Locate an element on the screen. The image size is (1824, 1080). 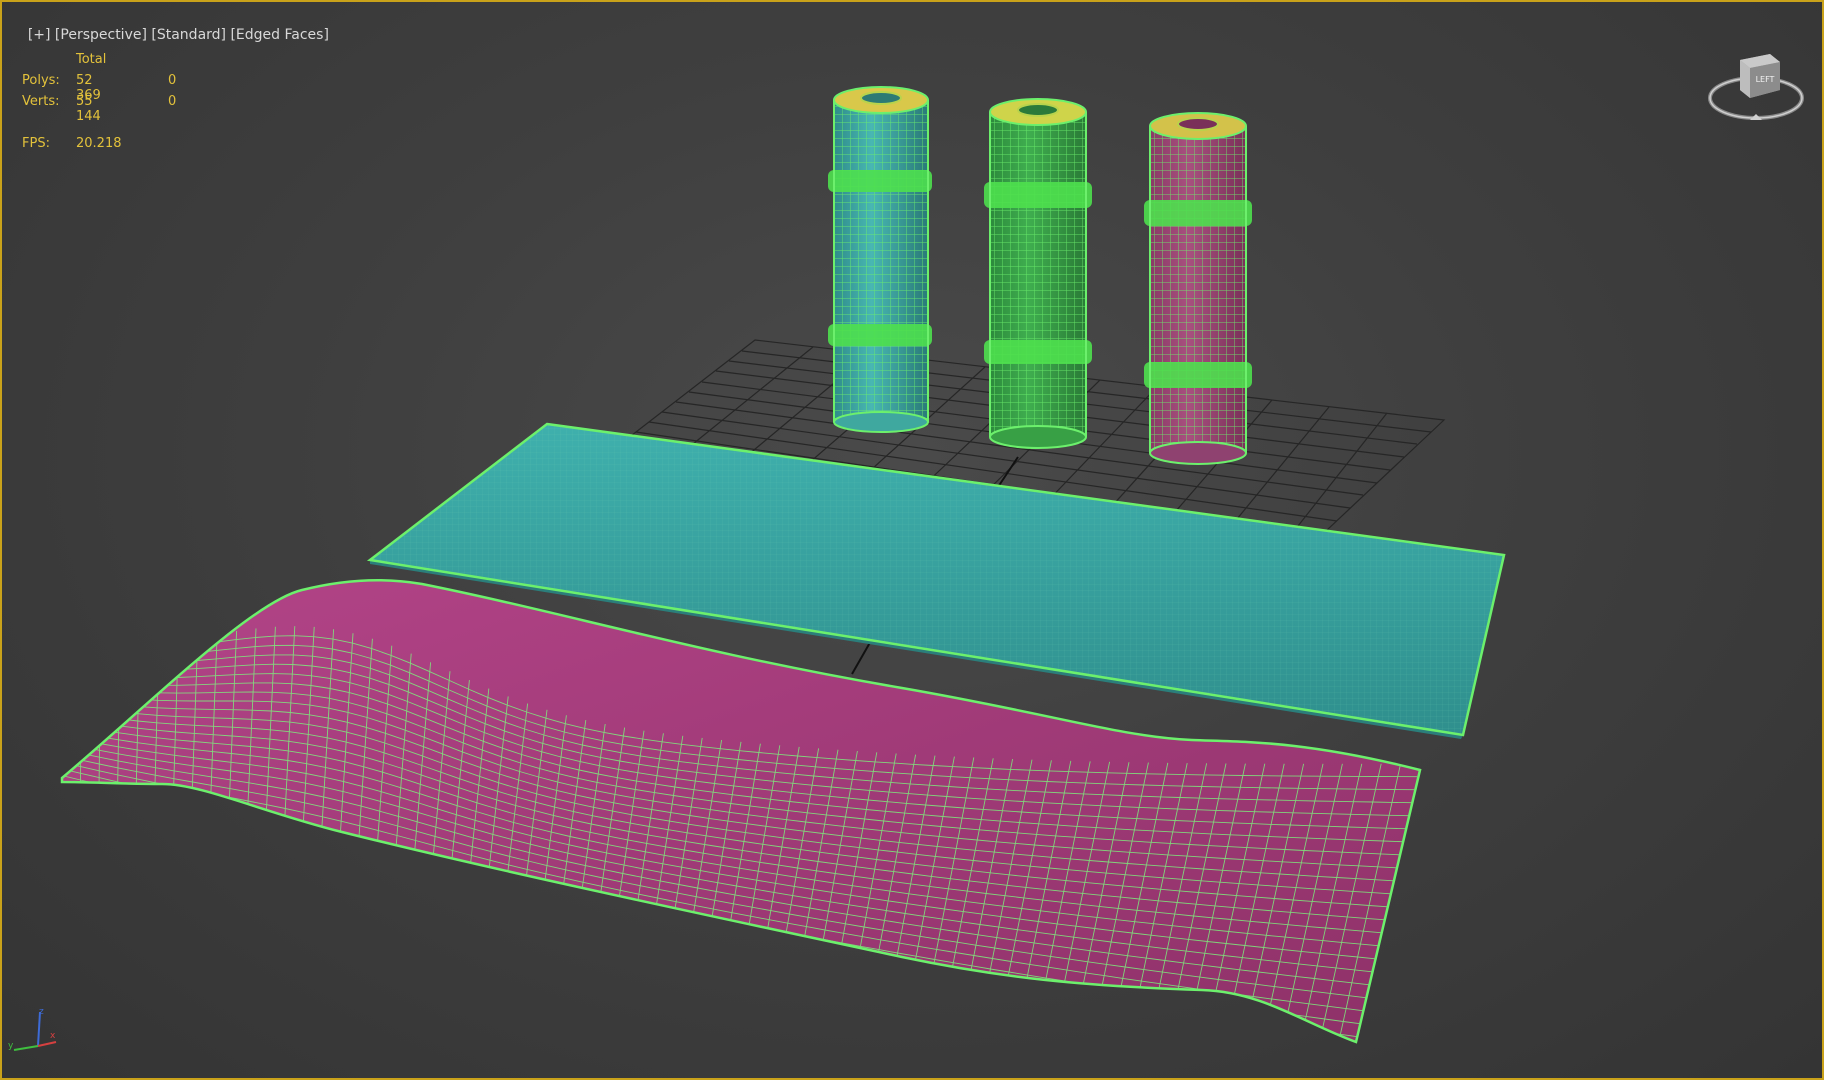
axis-x-line is located at coordinates (47, 1044).